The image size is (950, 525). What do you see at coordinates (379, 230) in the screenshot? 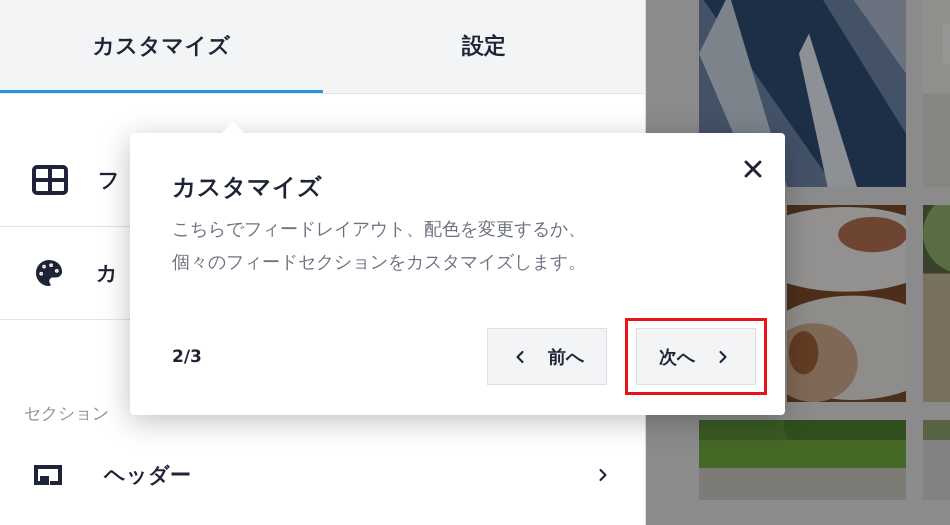
I see `popover-text: こちらでフィードレイアウト、配色を変更するか、` at bounding box center [379, 230].